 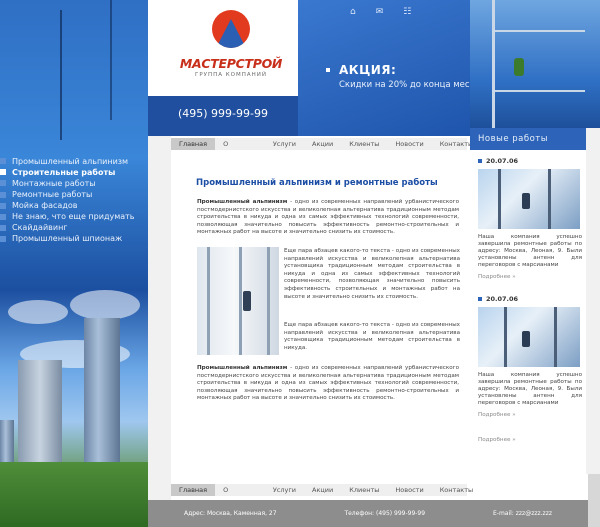 I want to click on worker-figure, so click(x=247, y=301).